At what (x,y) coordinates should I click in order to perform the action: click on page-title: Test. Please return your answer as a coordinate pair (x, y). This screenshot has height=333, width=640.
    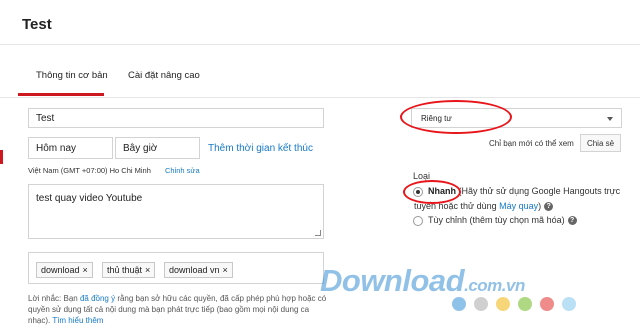
    Looking at the image, I should click on (37, 24).